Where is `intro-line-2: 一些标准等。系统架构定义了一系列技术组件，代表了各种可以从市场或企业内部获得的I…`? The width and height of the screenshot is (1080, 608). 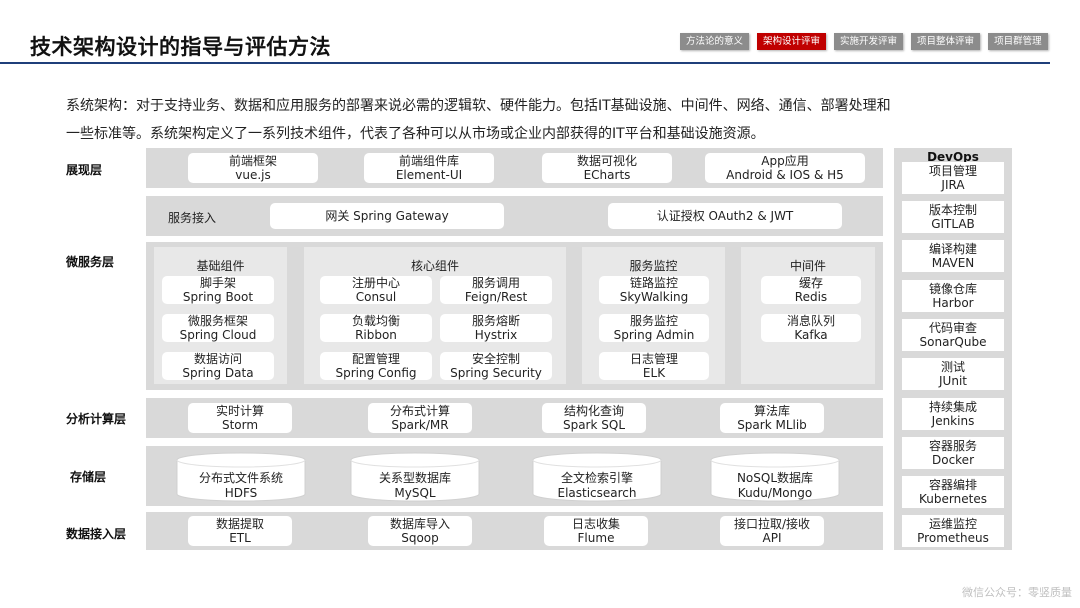
intro-line-2: 一些标准等。系统架构定义了一系列技术组件，代表了各种可以从市场或企业内部获得的I… is located at coordinates (415, 134).